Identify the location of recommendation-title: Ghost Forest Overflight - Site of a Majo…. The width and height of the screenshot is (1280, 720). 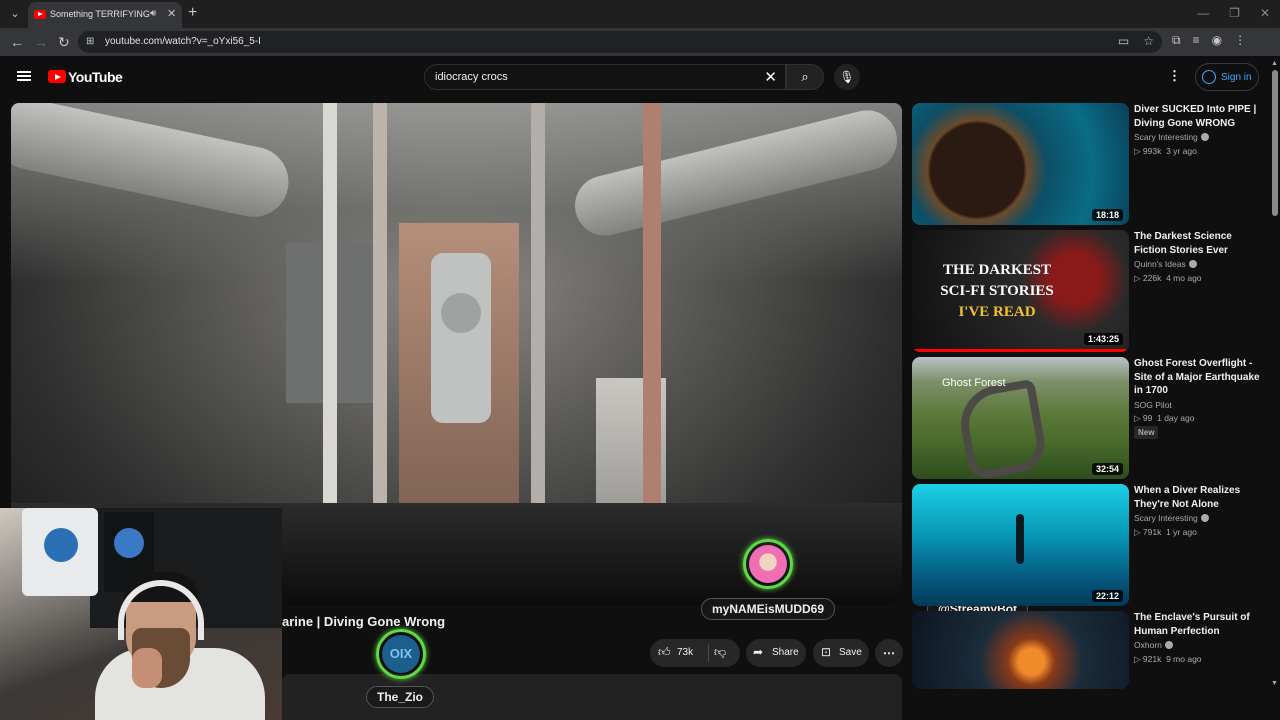
(1198, 377).